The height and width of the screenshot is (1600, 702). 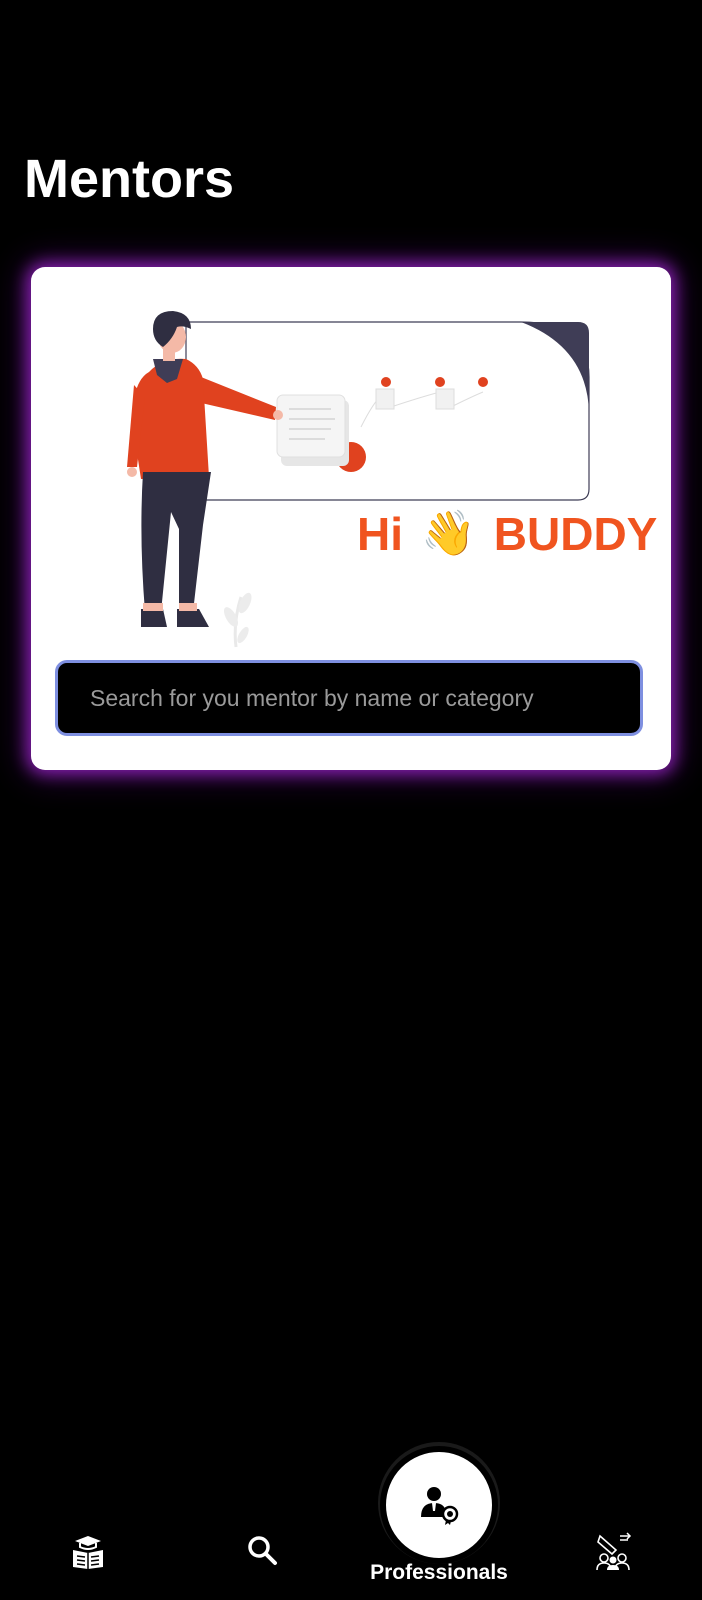 I want to click on greeting-banner: Hi 👋 BUDDY, so click(x=507, y=534).